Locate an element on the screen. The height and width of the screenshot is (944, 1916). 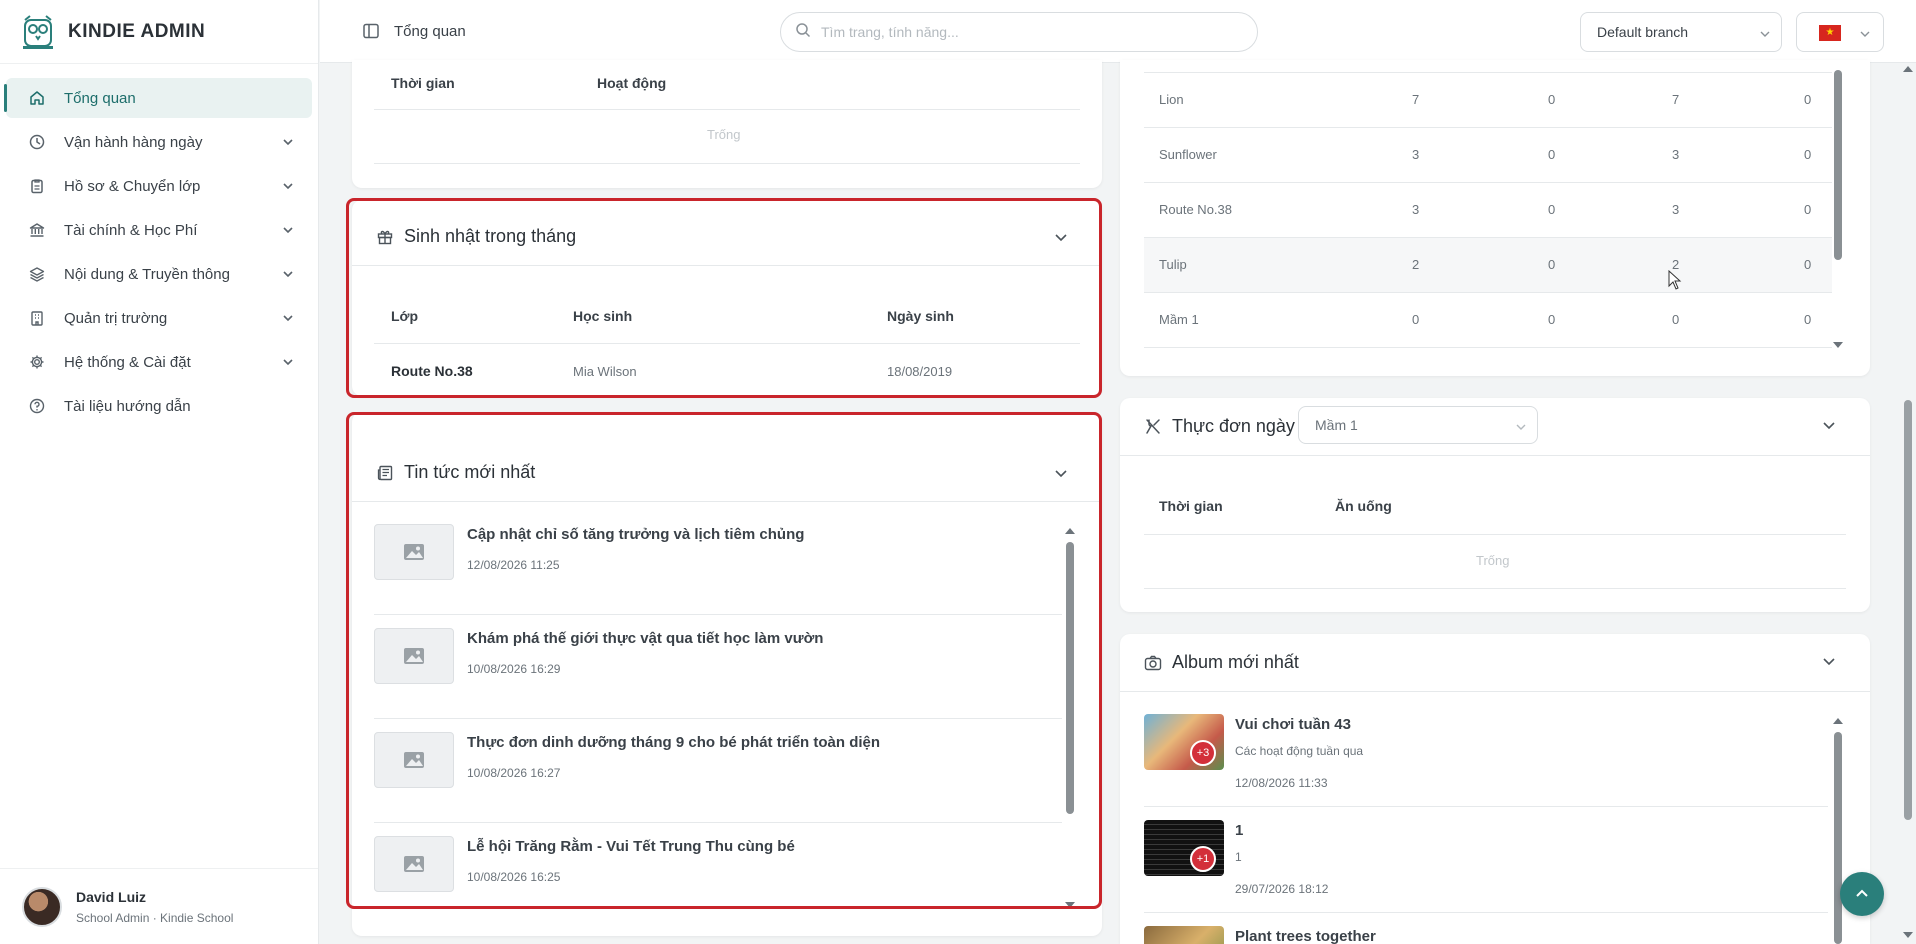
user-profile: David Luiz School Admin · Kindie School is located at coordinates (159, 906).